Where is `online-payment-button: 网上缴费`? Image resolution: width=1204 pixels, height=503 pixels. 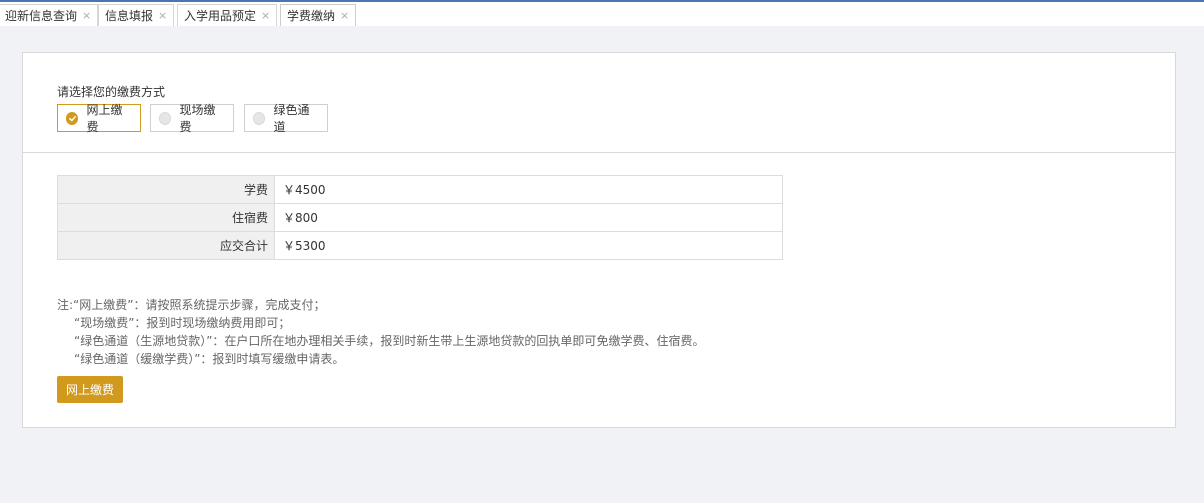 online-payment-button: 网上缴费 is located at coordinates (90, 389).